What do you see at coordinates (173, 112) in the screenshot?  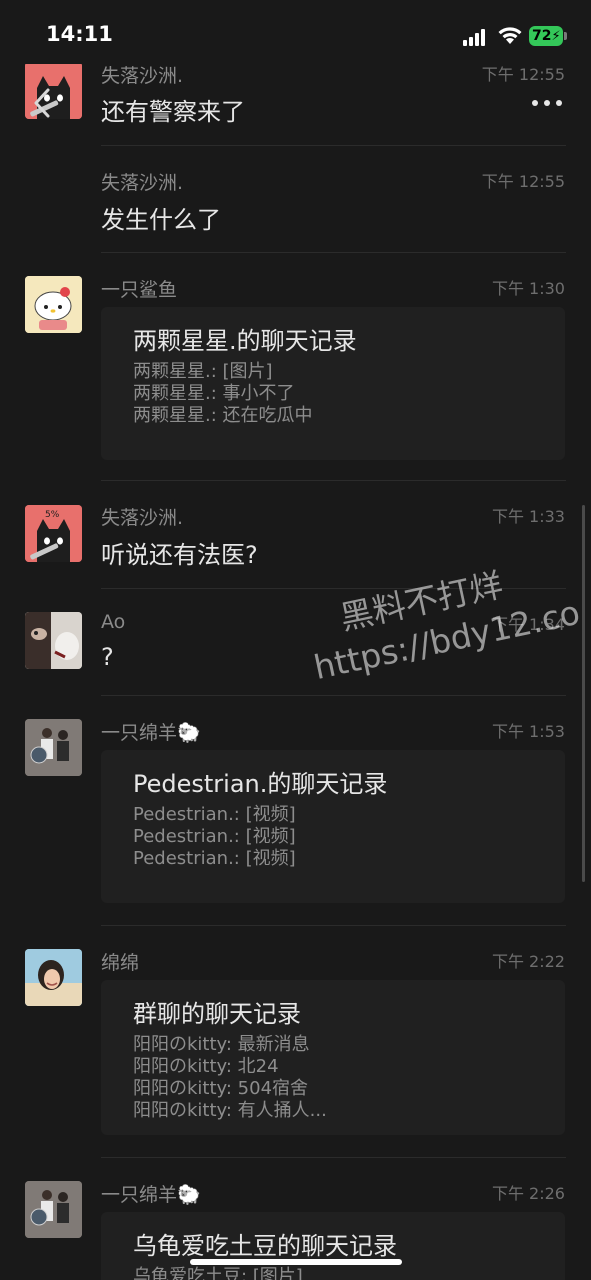 I see `message-text: 还有警察来了` at bounding box center [173, 112].